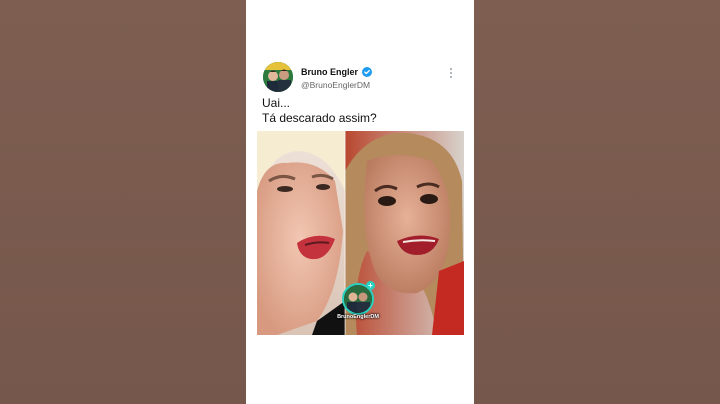  What do you see at coordinates (335, 85) in the screenshot?
I see `author-handle: @BrunoEnglerDM` at bounding box center [335, 85].